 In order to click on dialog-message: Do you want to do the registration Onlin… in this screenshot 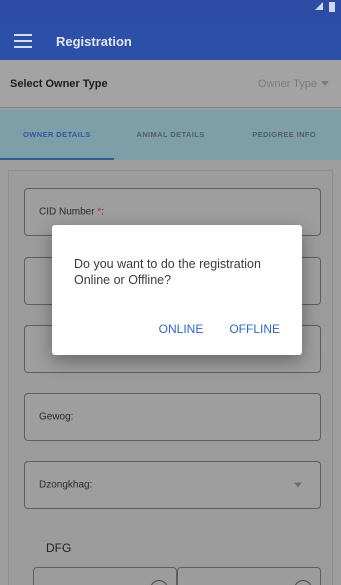, I will do `click(167, 272)`.